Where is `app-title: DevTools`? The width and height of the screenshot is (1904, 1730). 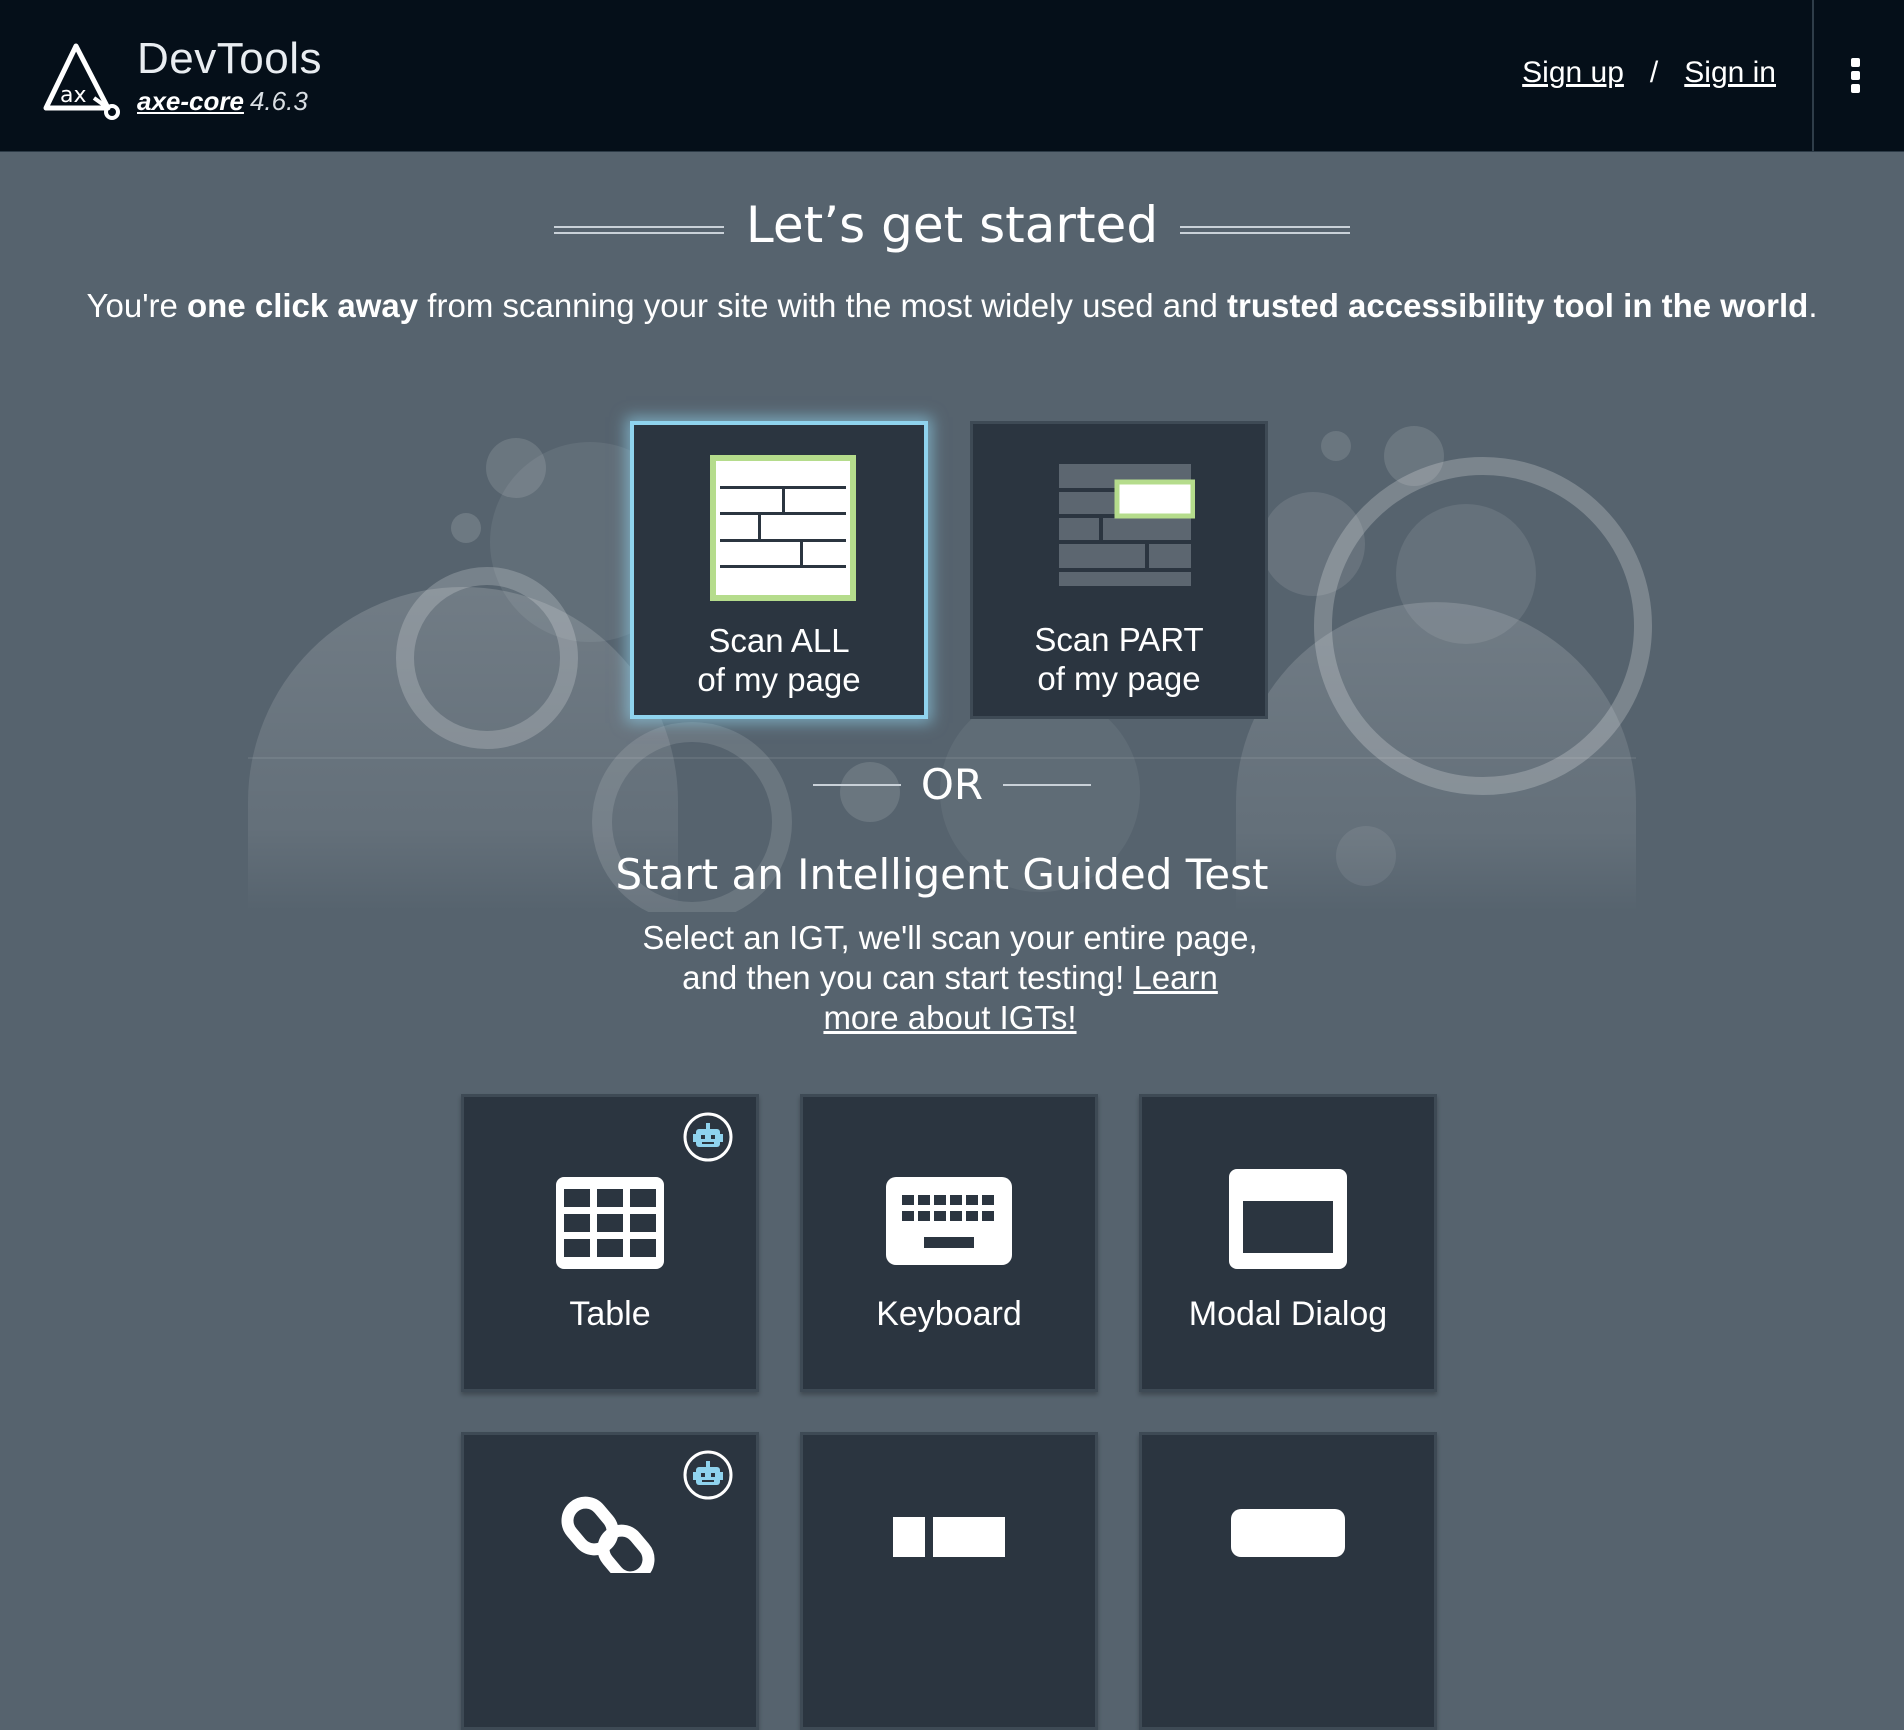 app-title: DevTools is located at coordinates (229, 58).